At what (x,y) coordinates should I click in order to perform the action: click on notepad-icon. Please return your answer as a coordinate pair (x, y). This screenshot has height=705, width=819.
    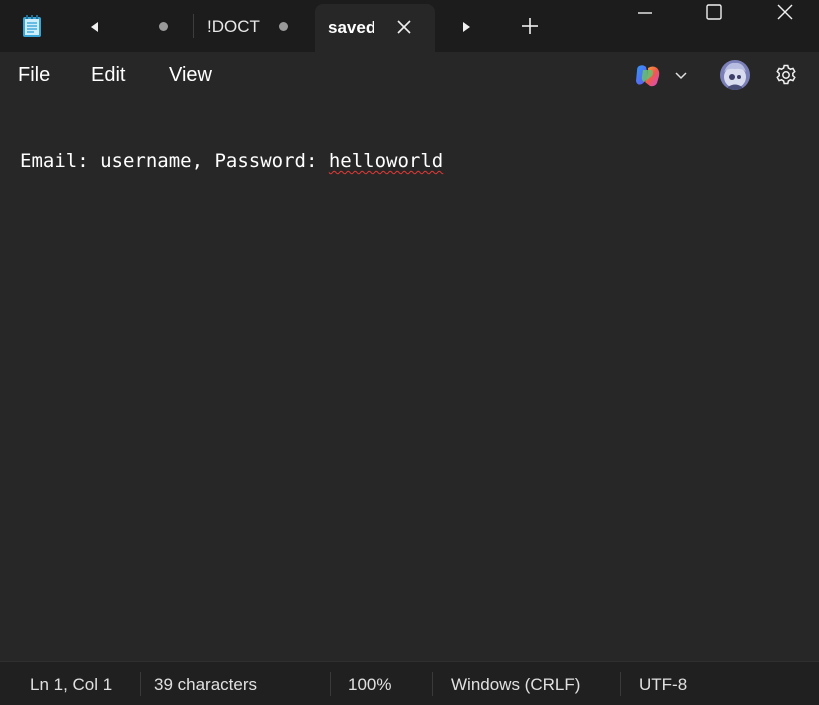
    Looking at the image, I should click on (32, 26).